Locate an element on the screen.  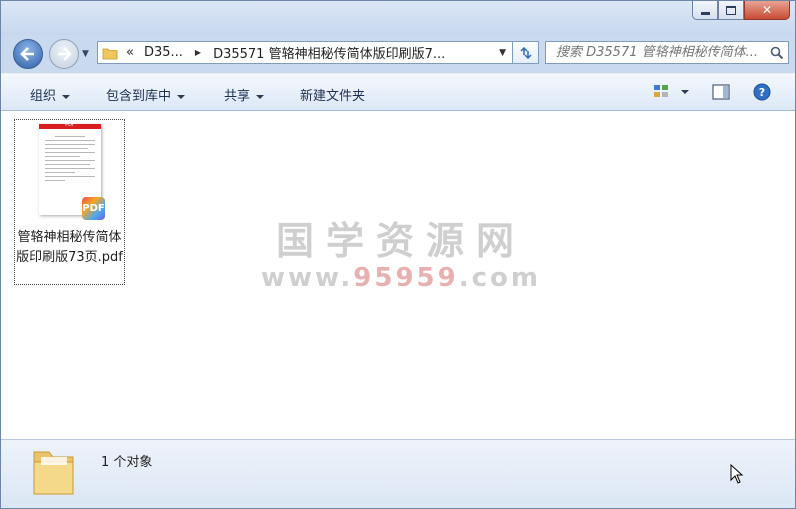
maximize-button is located at coordinates (731, 10).